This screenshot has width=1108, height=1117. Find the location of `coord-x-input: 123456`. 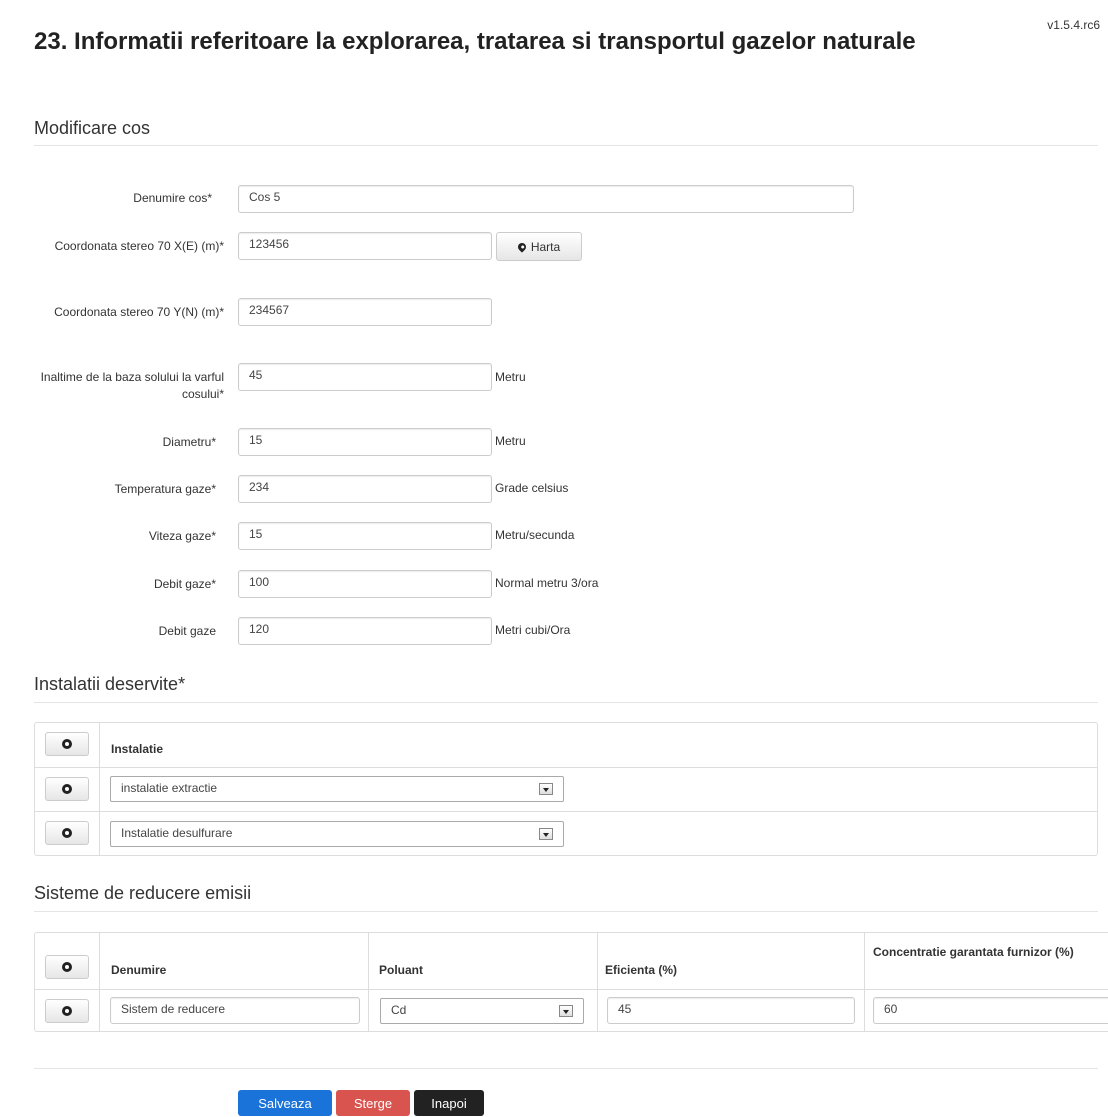

coord-x-input: 123456 is located at coordinates (365, 246).